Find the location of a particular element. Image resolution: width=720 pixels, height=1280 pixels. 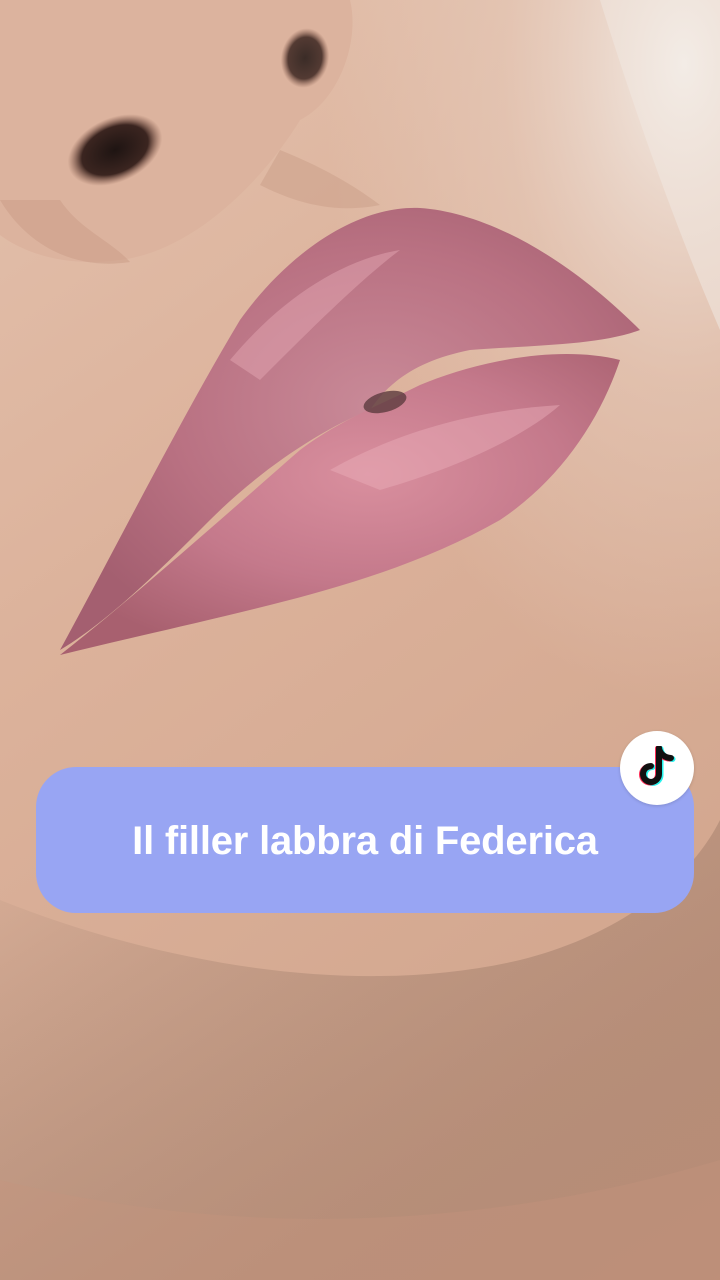

caption-banner: Il filler labbra di Federica is located at coordinates (365, 840).